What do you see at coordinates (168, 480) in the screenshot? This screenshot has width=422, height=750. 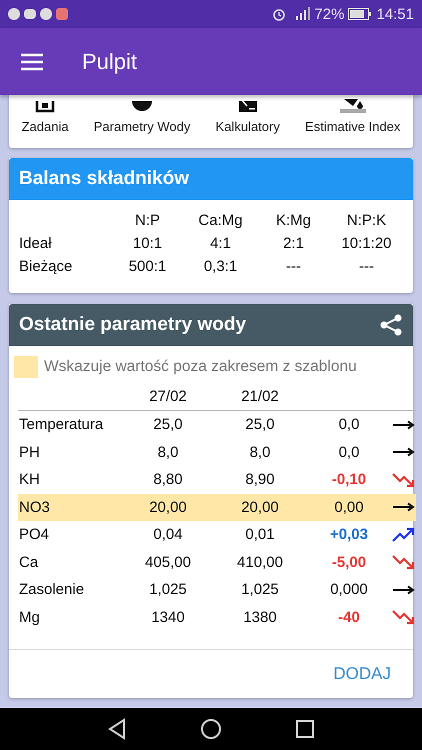 I see `table-cell-text: 8,80` at bounding box center [168, 480].